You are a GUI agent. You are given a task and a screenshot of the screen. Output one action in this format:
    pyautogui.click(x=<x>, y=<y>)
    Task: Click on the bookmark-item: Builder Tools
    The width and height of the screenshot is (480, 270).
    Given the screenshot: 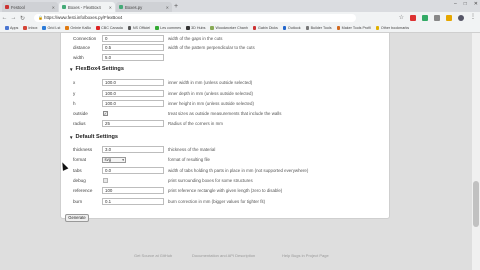 What is the action you would take?
    pyautogui.click(x=318, y=28)
    